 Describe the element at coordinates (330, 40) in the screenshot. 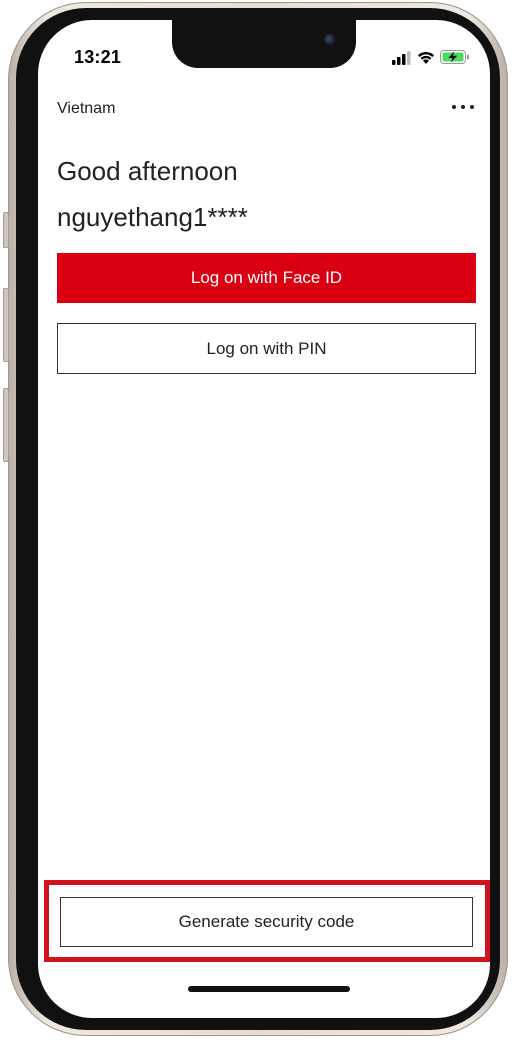

I see `front-camera-icon` at that location.